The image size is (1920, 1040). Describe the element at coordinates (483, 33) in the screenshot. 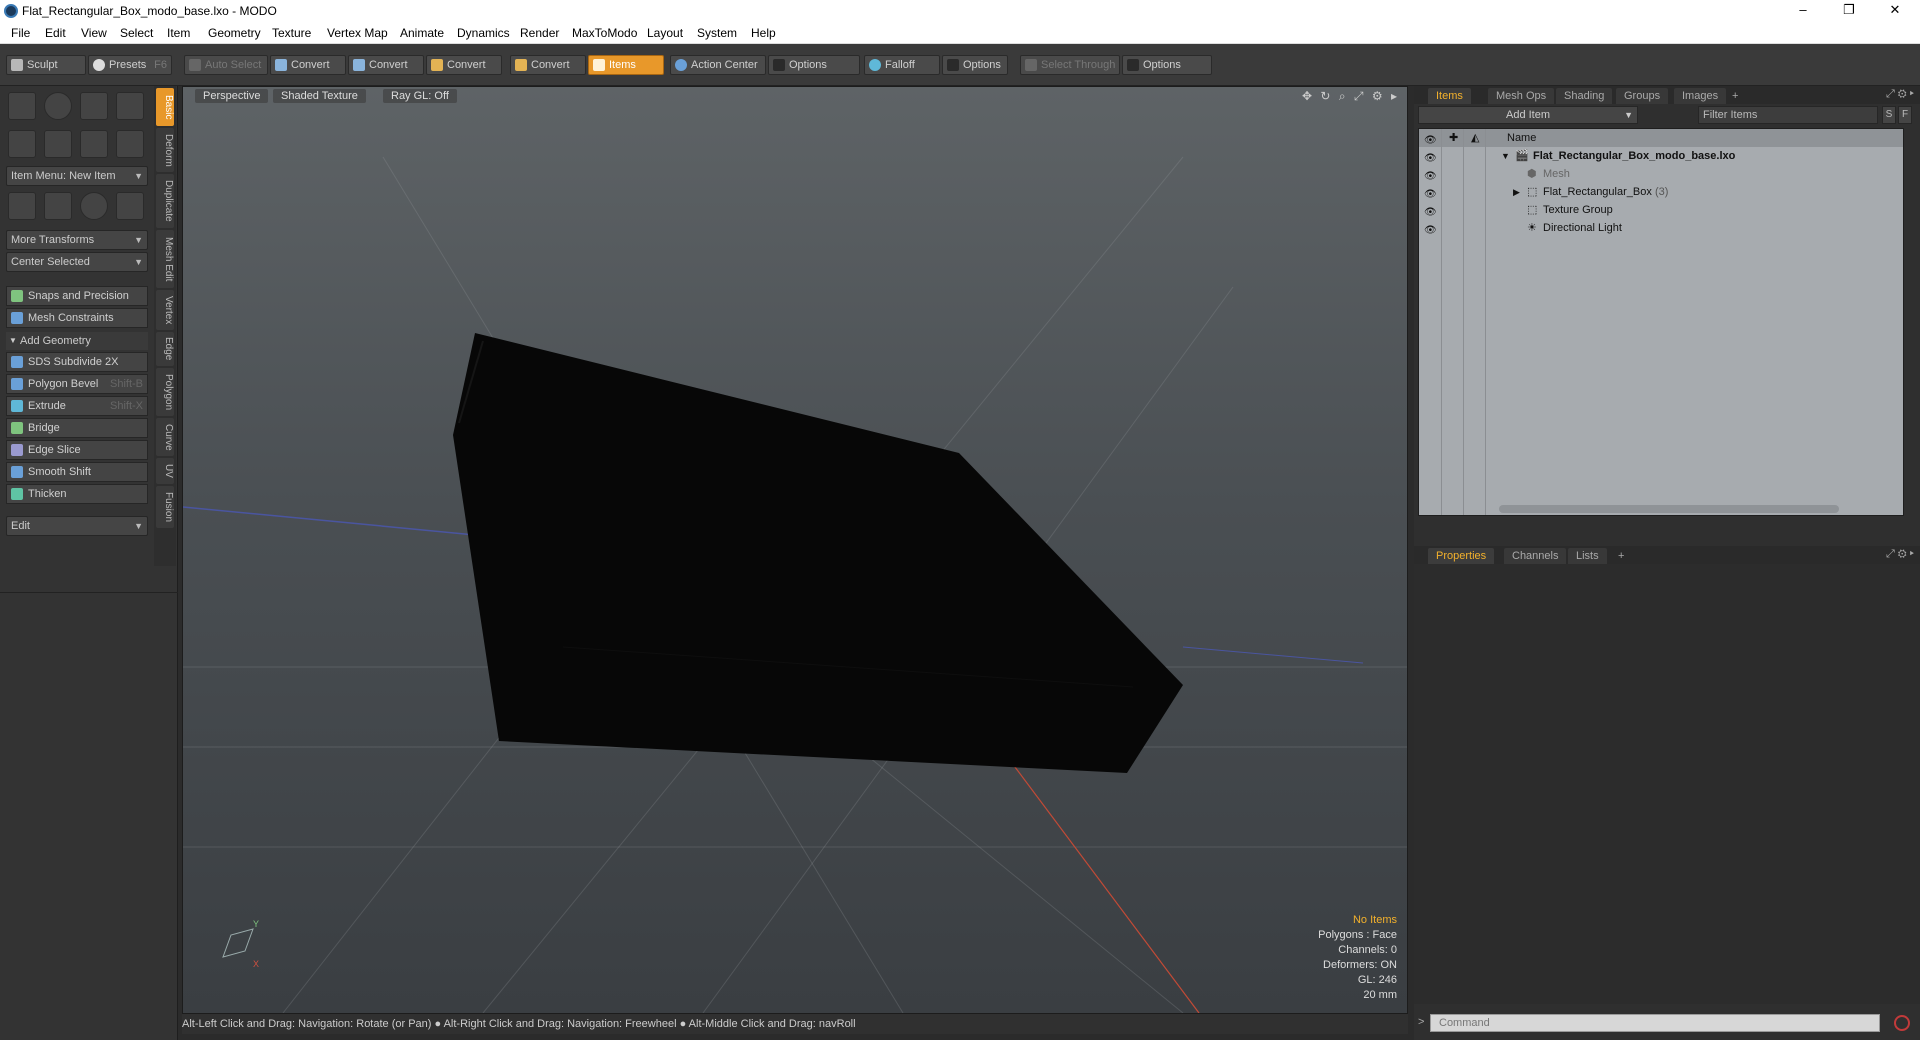

I see `menu-dynamics: Dynamics` at that location.